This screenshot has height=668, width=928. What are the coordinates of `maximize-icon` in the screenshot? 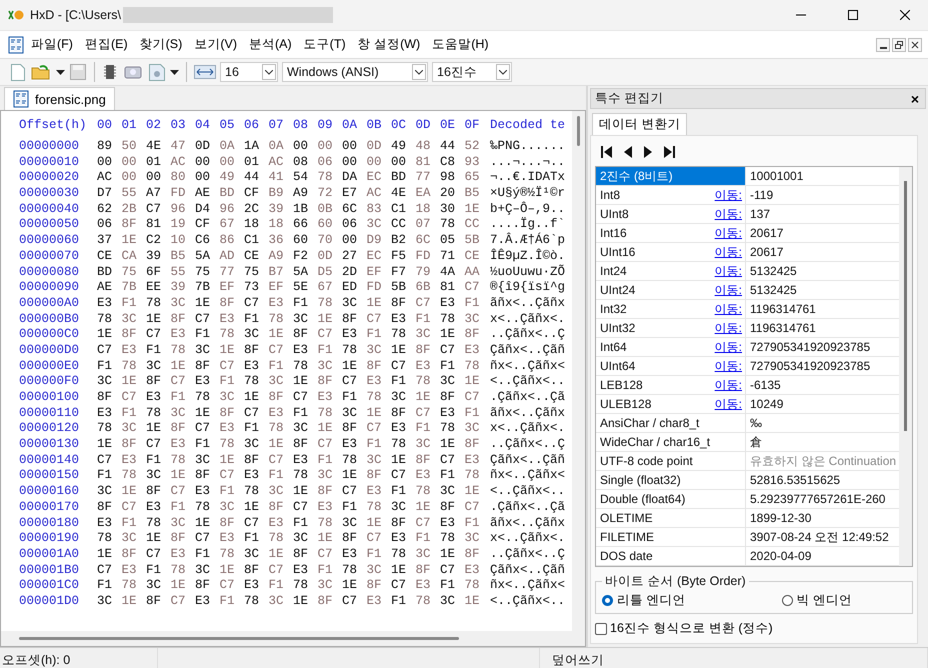 It's located at (853, 15).